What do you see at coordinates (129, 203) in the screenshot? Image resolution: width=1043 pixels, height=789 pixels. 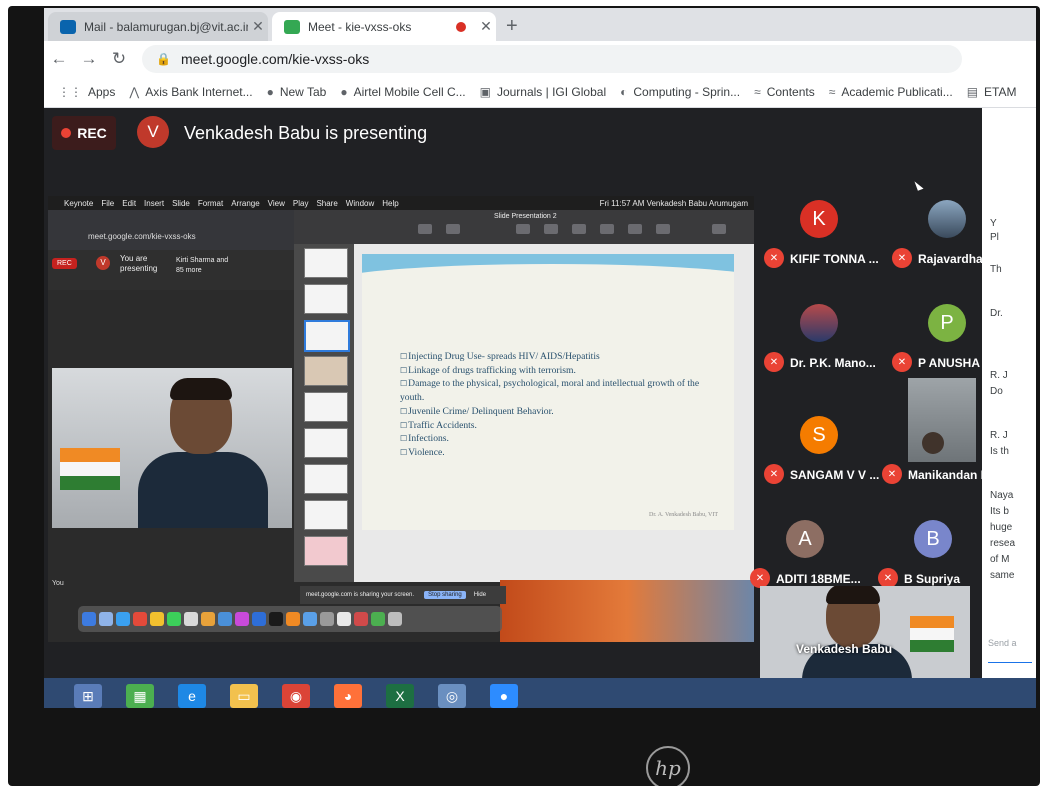 I see `menu-item: Edit` at bounding box center [129, 203].